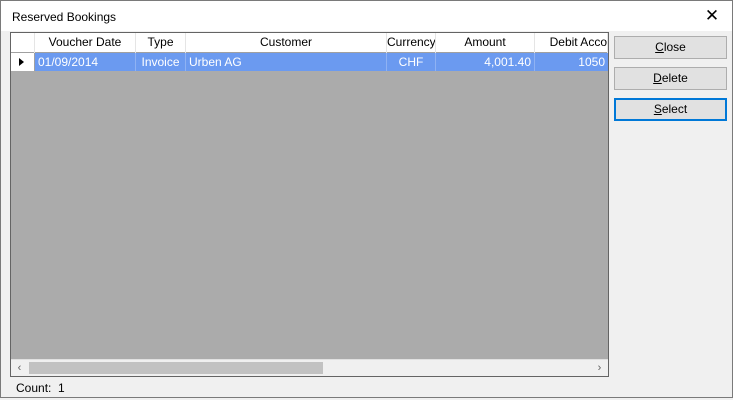 This screenshot has width=733, height=400. I want to click on count-value: 1, so click(61, 388).